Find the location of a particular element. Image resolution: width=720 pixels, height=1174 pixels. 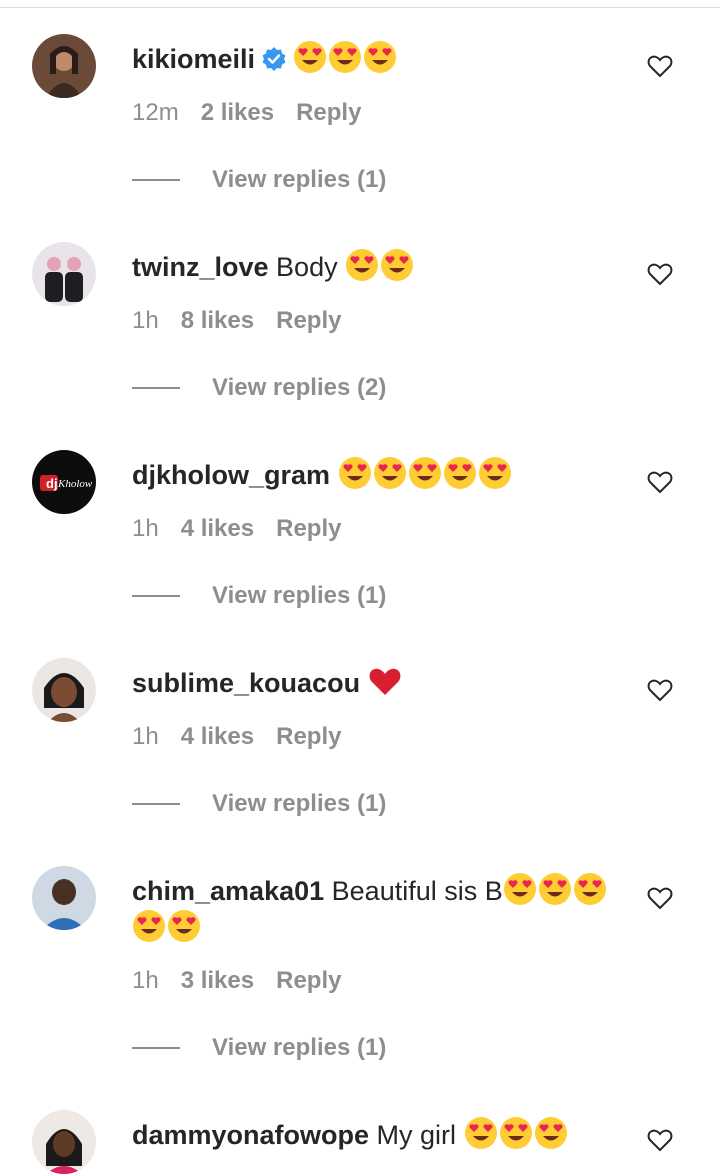

comment-body: Beautiful sis B is located at coordinates (417, 891).